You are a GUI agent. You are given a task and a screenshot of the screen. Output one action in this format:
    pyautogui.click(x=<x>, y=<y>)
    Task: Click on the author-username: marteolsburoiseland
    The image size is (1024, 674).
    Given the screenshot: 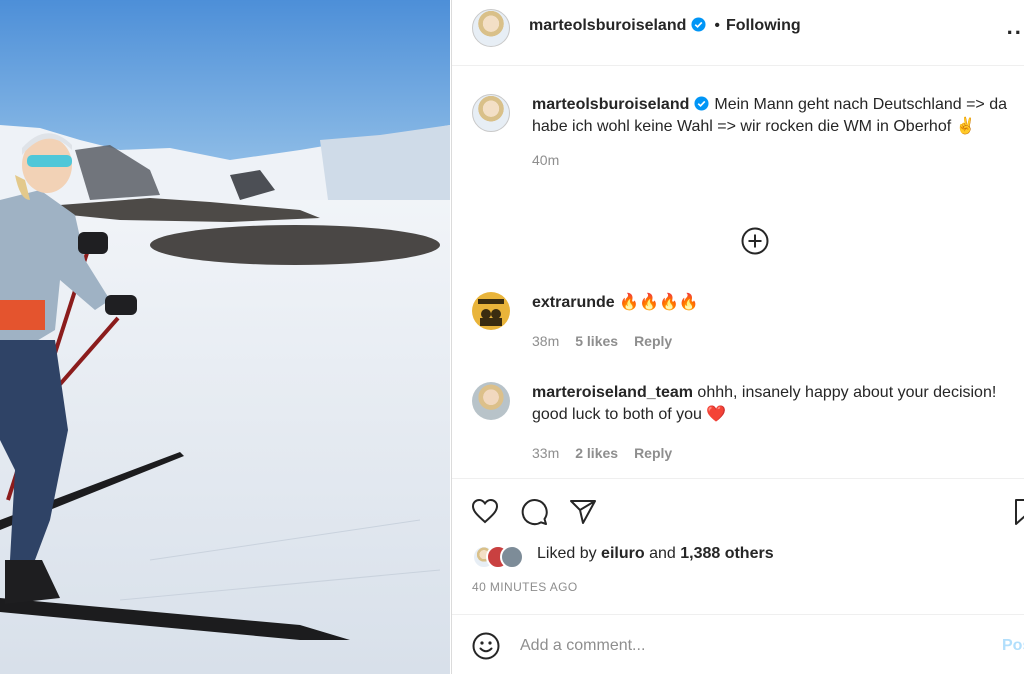 What is the action you would take?
    pyautogui.click(x=607, y=25)
    